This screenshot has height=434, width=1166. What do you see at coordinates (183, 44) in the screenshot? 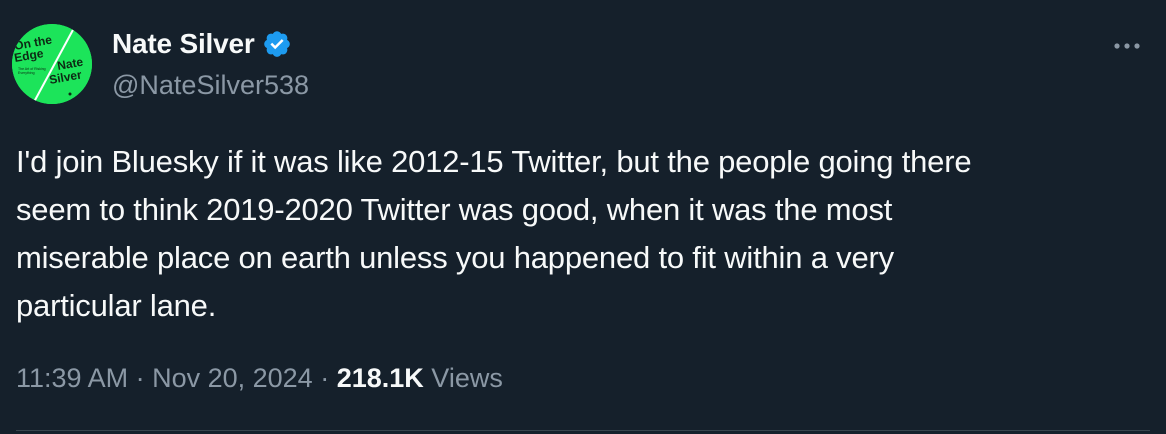
I see `author-display-name: Nate Silver` at bounding box center [183, 44].